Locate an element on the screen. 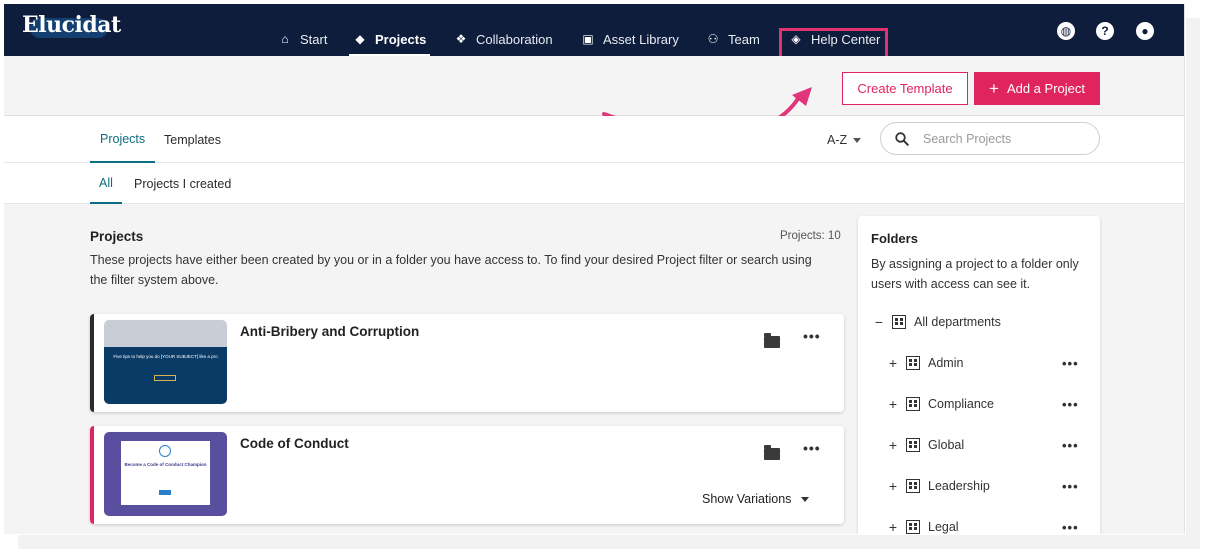  folder-label: Legal is located at coordinates (943, 527).